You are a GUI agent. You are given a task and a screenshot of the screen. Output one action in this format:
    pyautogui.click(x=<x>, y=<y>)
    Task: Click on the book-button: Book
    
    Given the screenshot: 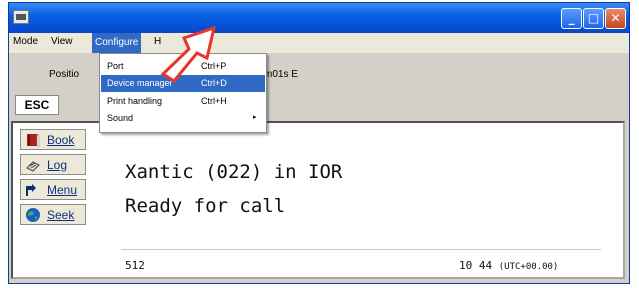 What is the action you would take?
    pyautogui.click(x=53, y=139)
    